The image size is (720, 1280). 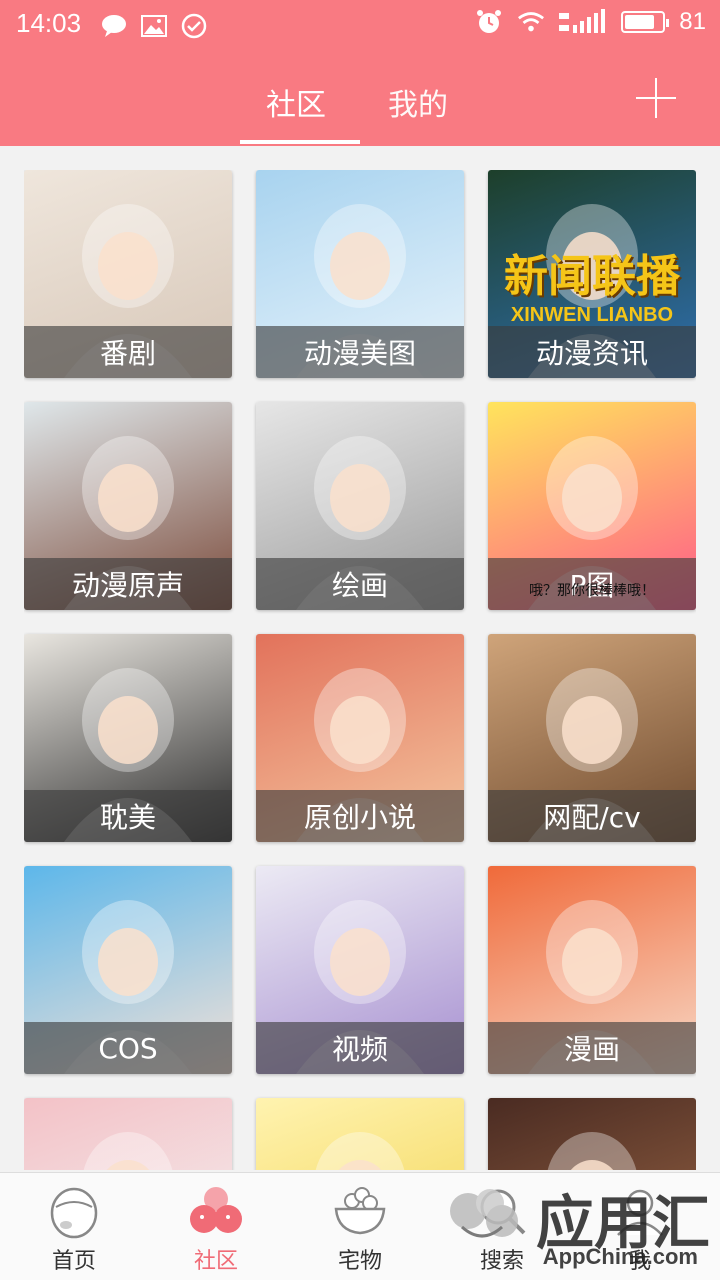 What do you see at coordinates (620, 1256) in the screenshot?
I see `watermark-sub: AppChina.com` at bounding box center [620, 1256].